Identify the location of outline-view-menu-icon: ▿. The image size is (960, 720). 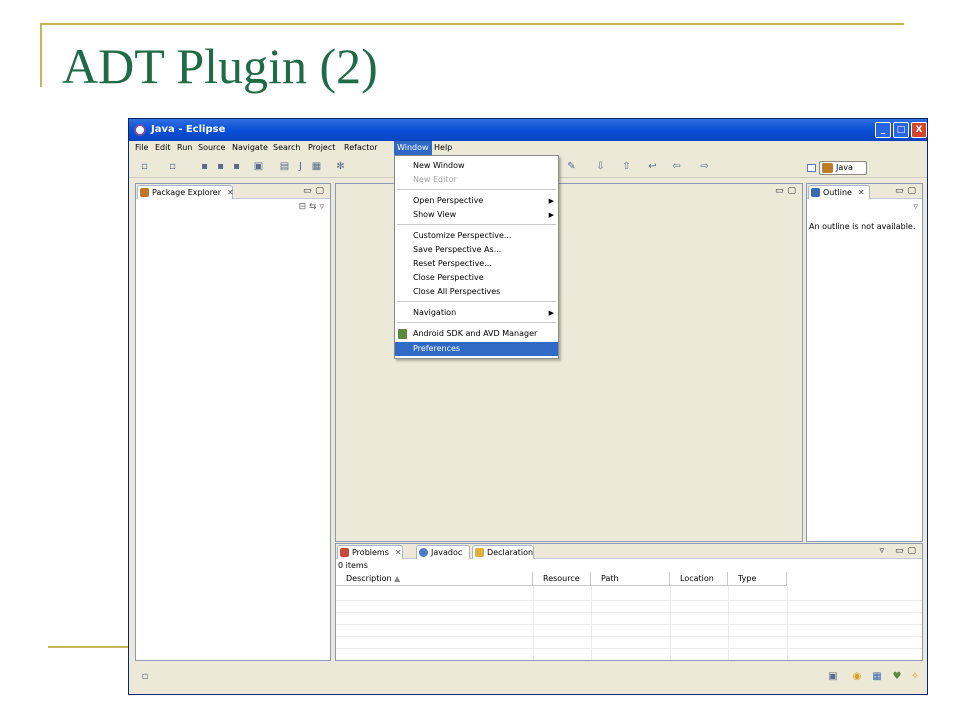
(915, 207).